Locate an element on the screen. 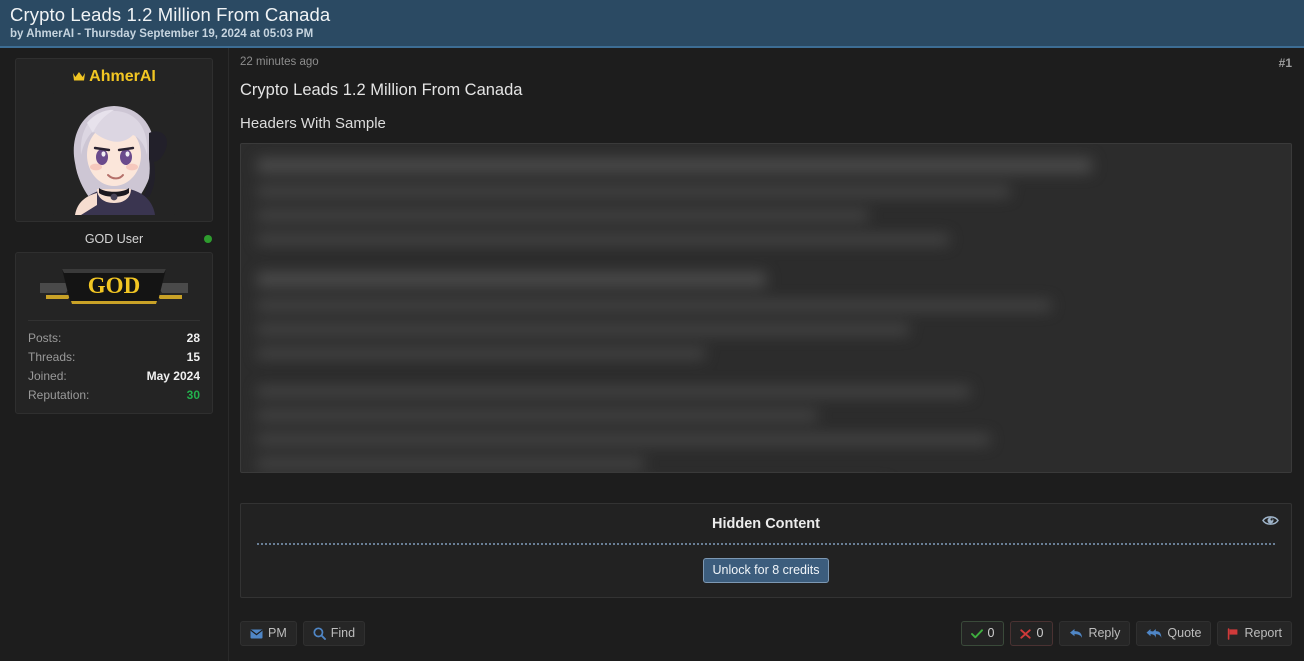 The width and height of the screenshot is (1304, 661). quote-arrows-icon is located at coordinates (1154, 633).